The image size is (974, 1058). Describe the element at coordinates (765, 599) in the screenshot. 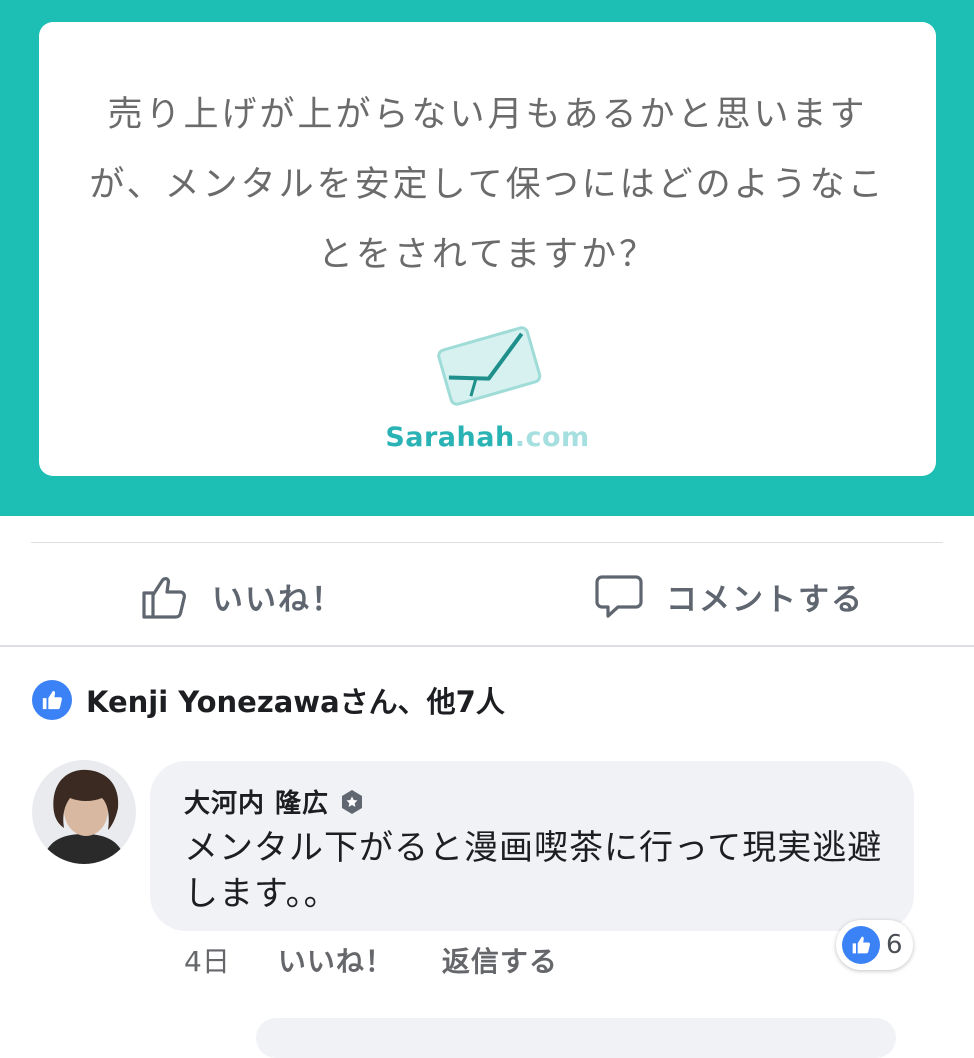

I see `comment-button-label: コメントする` at that location.